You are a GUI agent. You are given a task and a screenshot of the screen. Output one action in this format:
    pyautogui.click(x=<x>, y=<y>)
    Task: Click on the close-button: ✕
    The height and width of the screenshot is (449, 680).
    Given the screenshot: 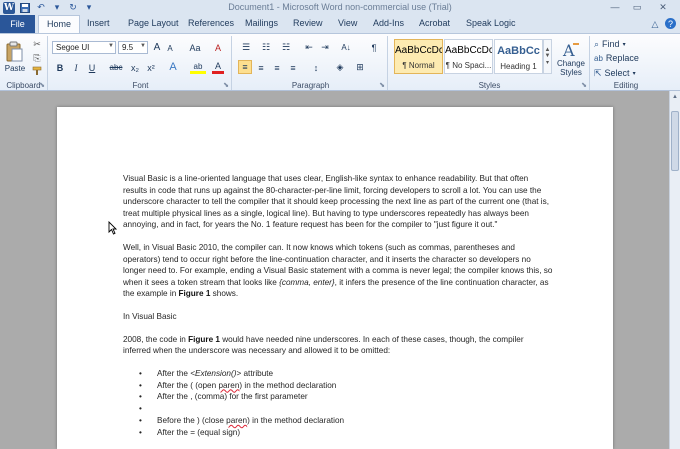 What is the action you would take?
    pyautogui.click(x=663, y=7)
    